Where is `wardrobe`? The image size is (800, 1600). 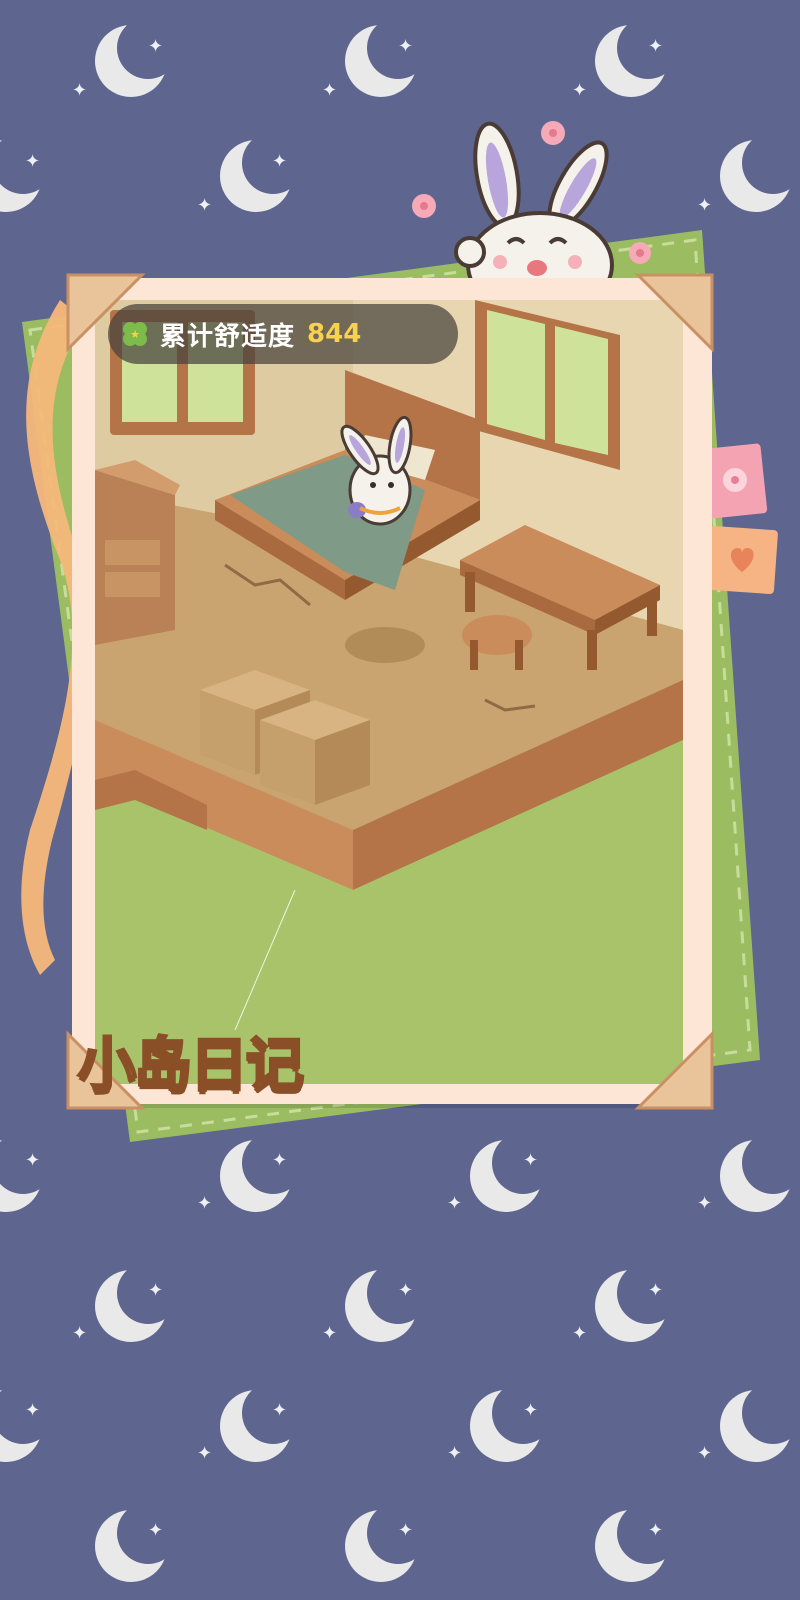
wardrobe is located at coordinates (137, 552).